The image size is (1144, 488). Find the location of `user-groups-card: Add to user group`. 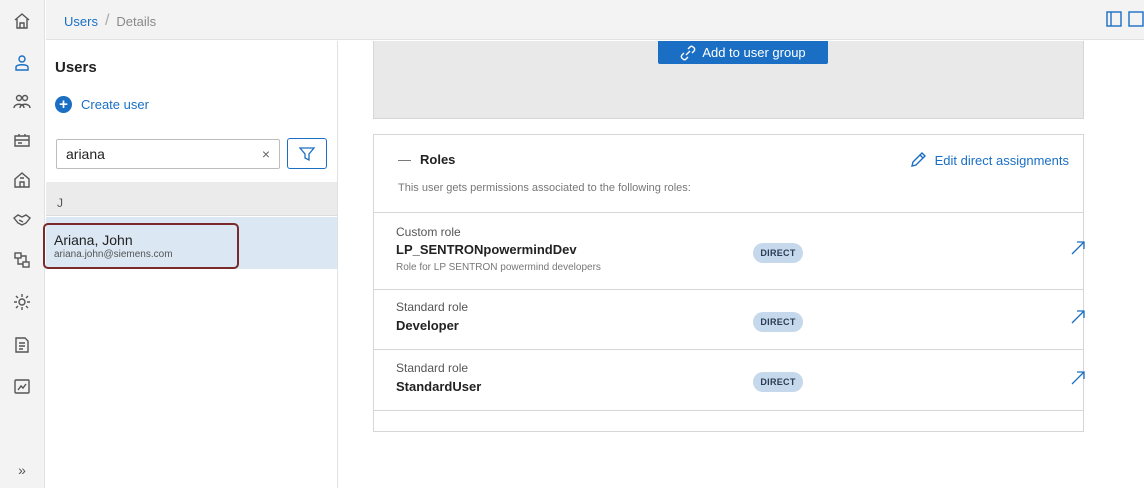

user-groups-card: Add to user group is located at coordinates (728, 80).